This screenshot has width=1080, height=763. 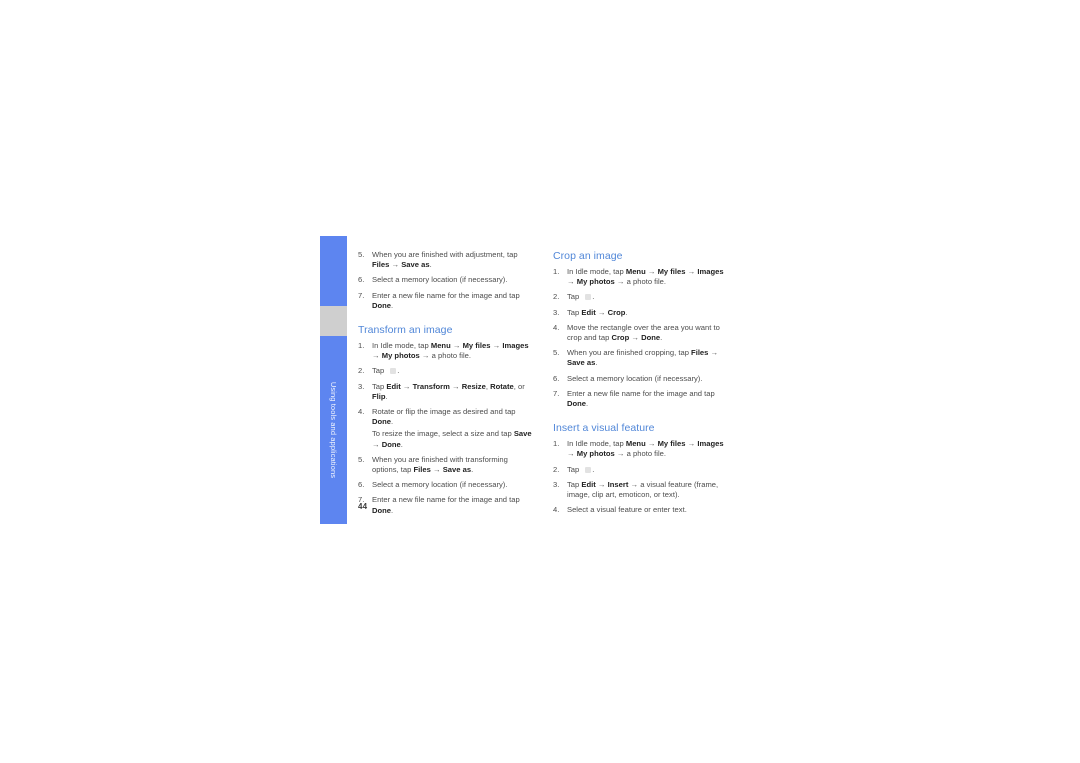 I want to click on step-text: , or, so click(x=519, y=386).